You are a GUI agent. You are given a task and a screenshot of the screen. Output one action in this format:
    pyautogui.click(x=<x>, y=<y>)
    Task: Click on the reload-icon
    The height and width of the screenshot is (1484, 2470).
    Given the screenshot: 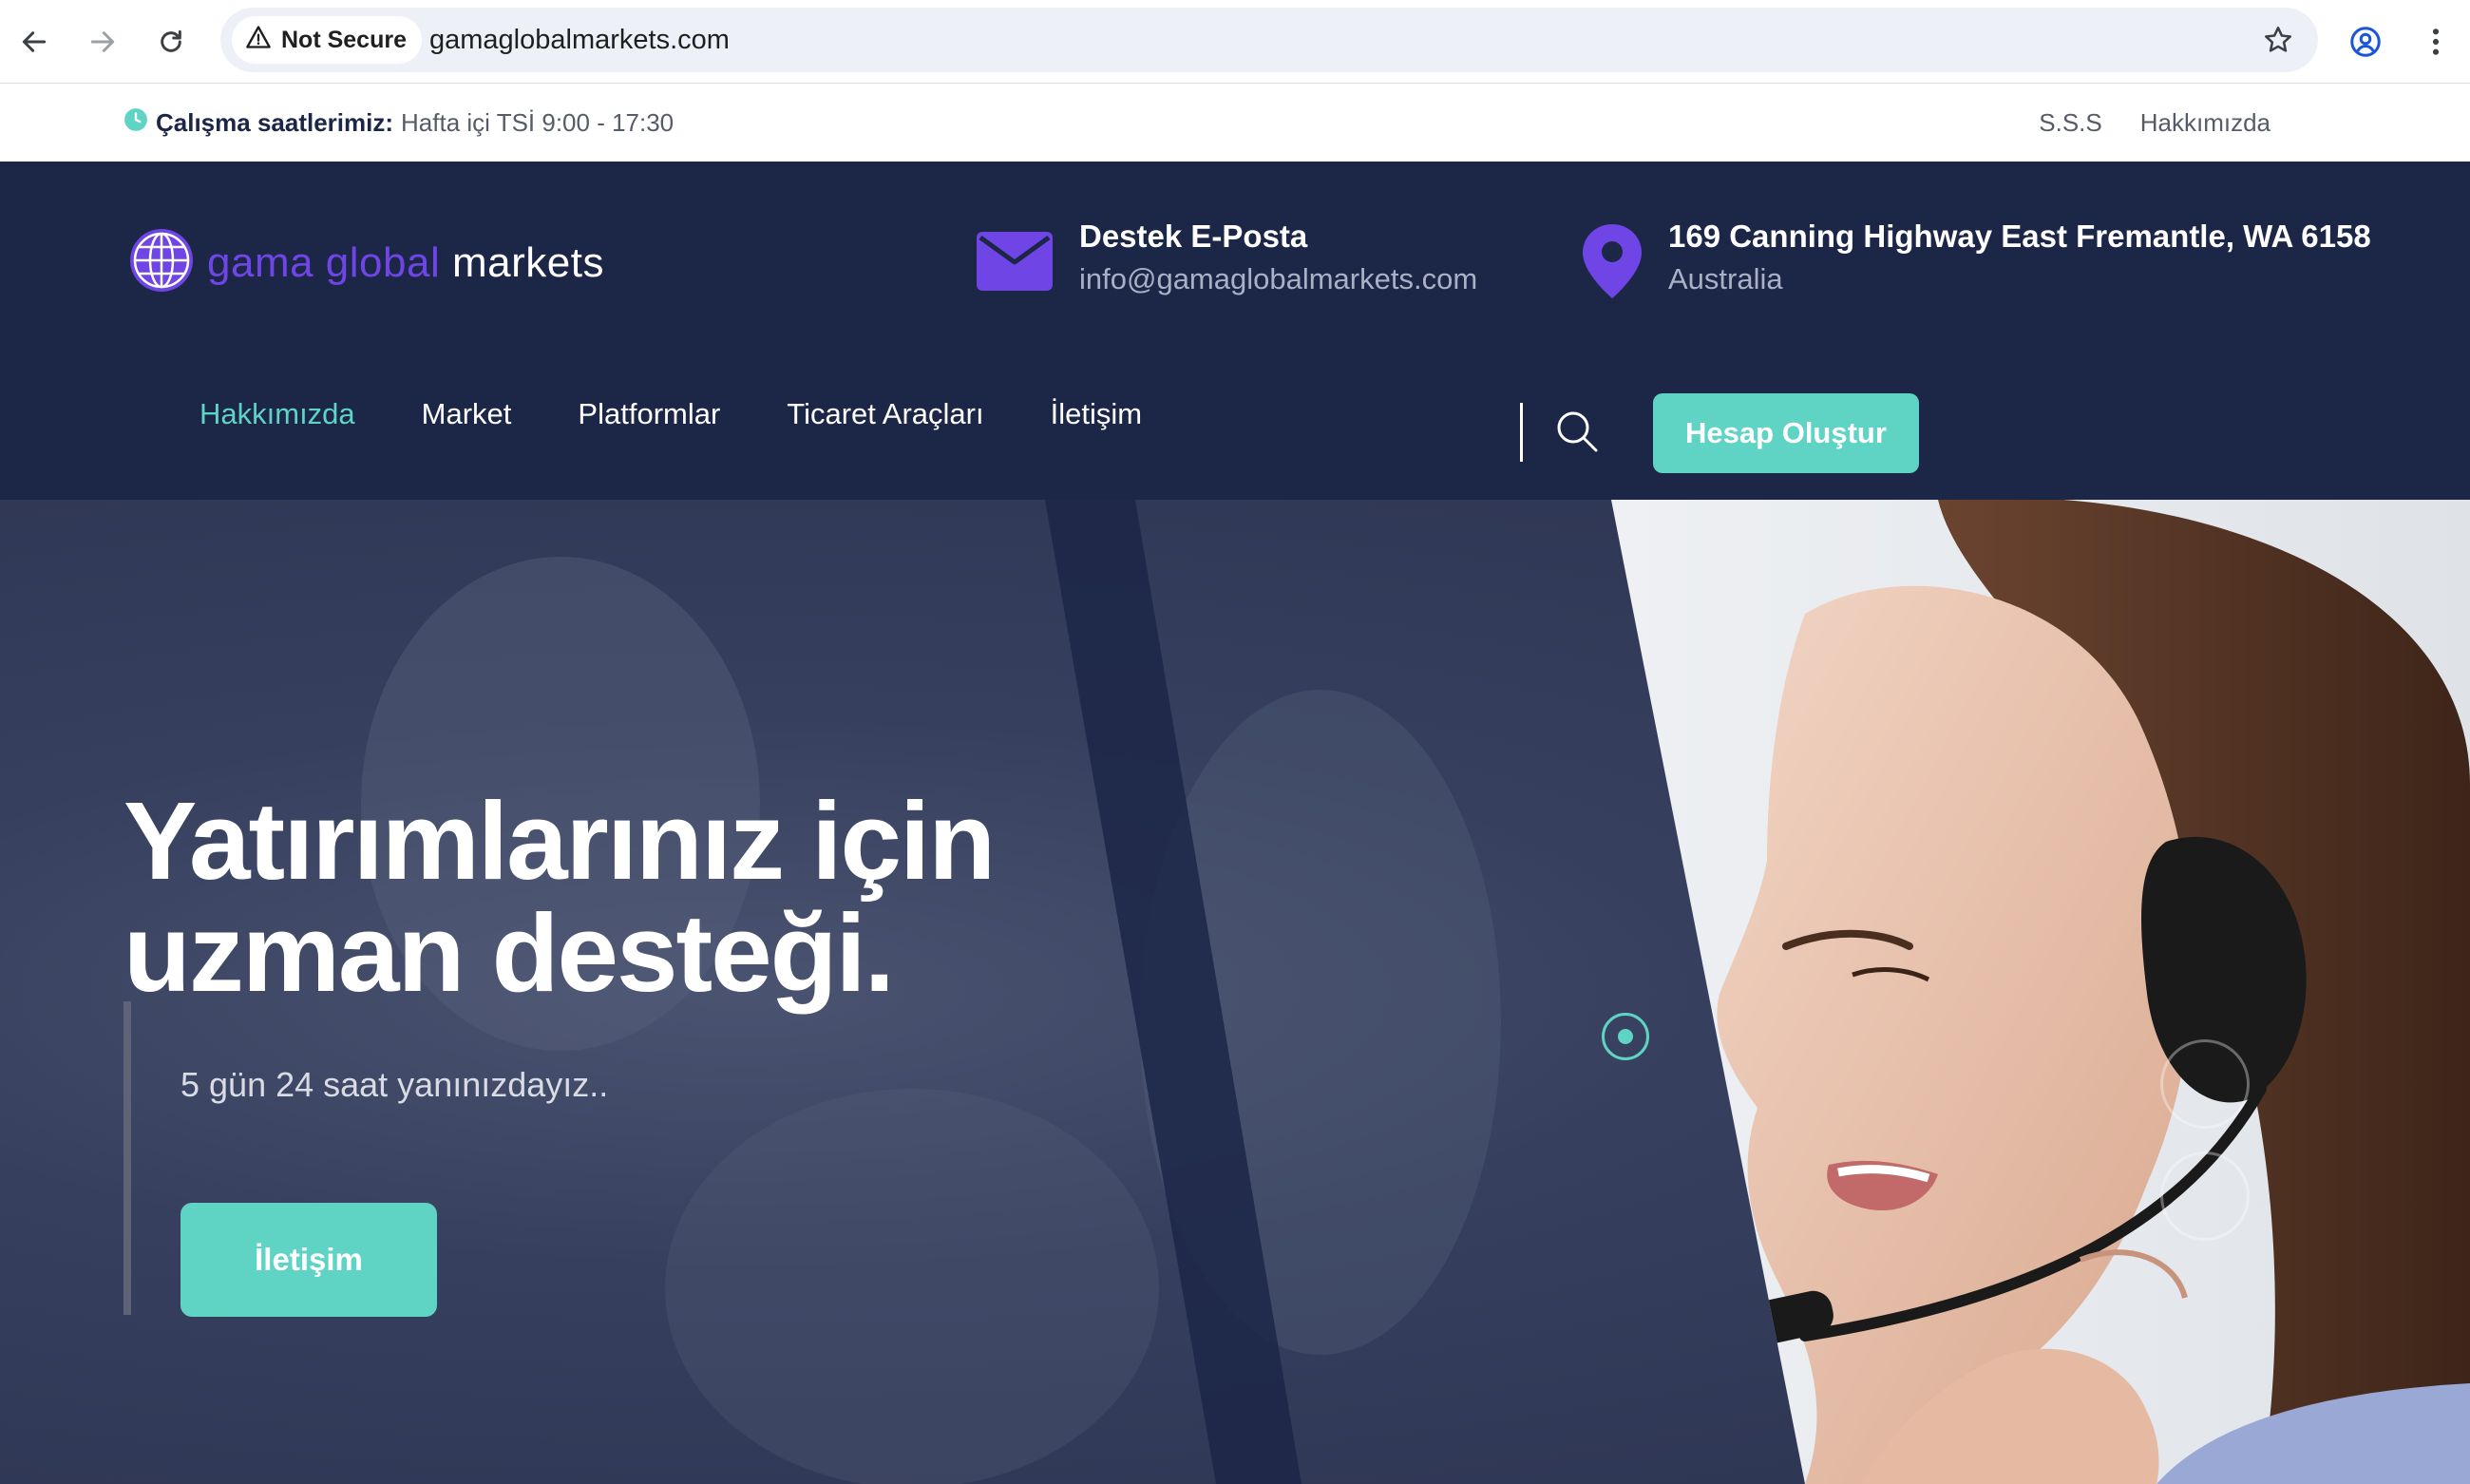 What is the action you would take?
    pyautogui.click(x=171, y=41)
    